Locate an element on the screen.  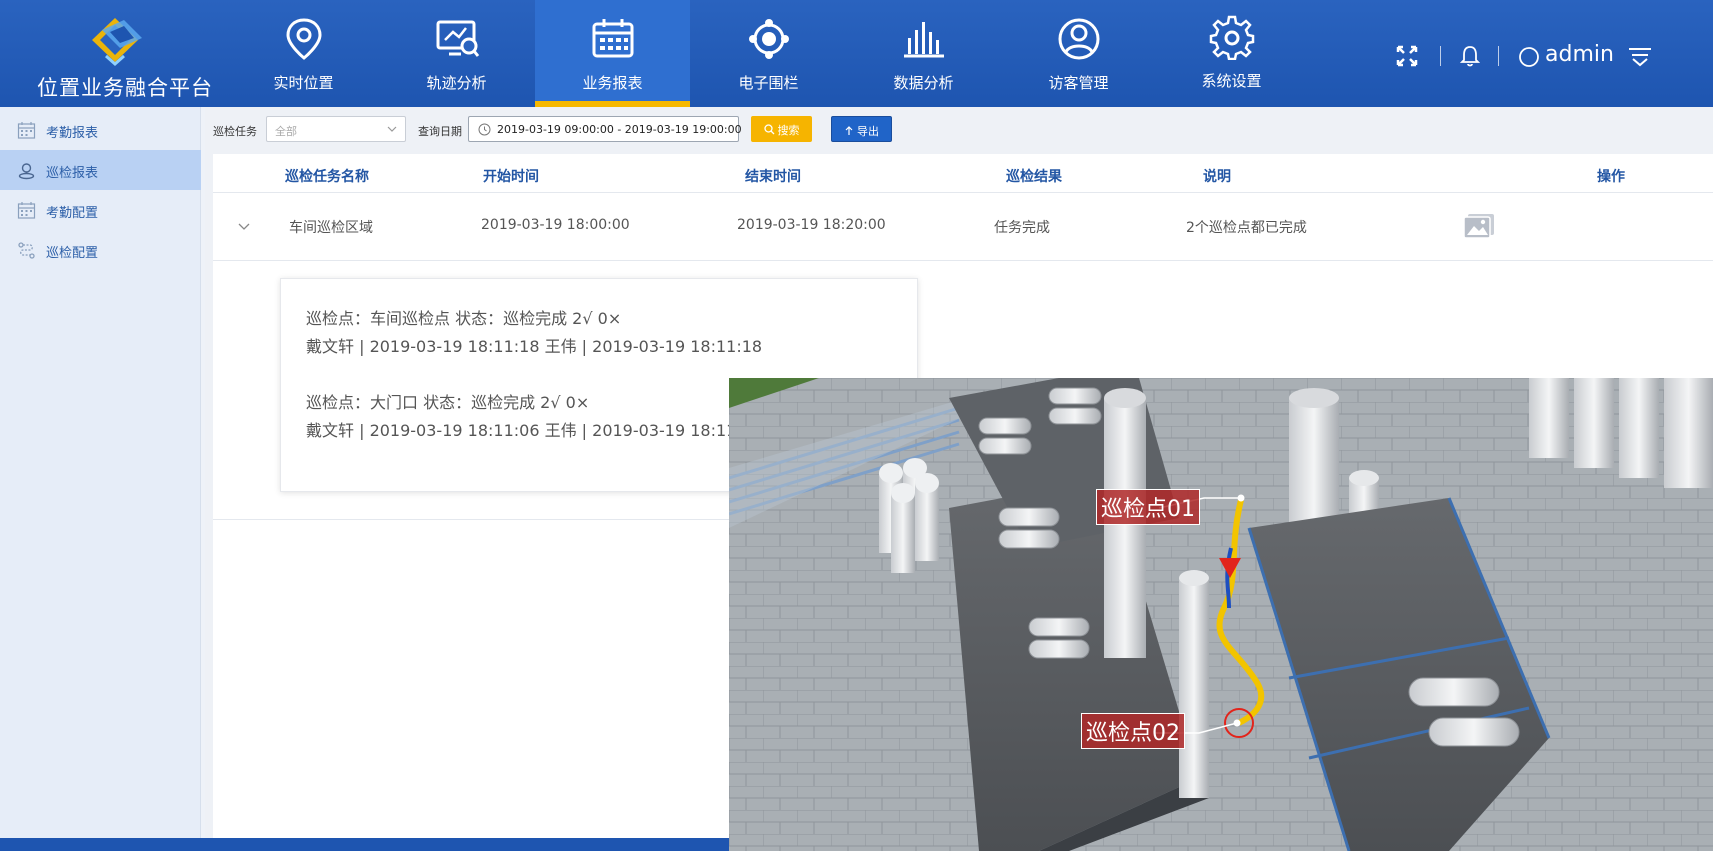
task-select: 全部 is located at coordinates (336, 129).